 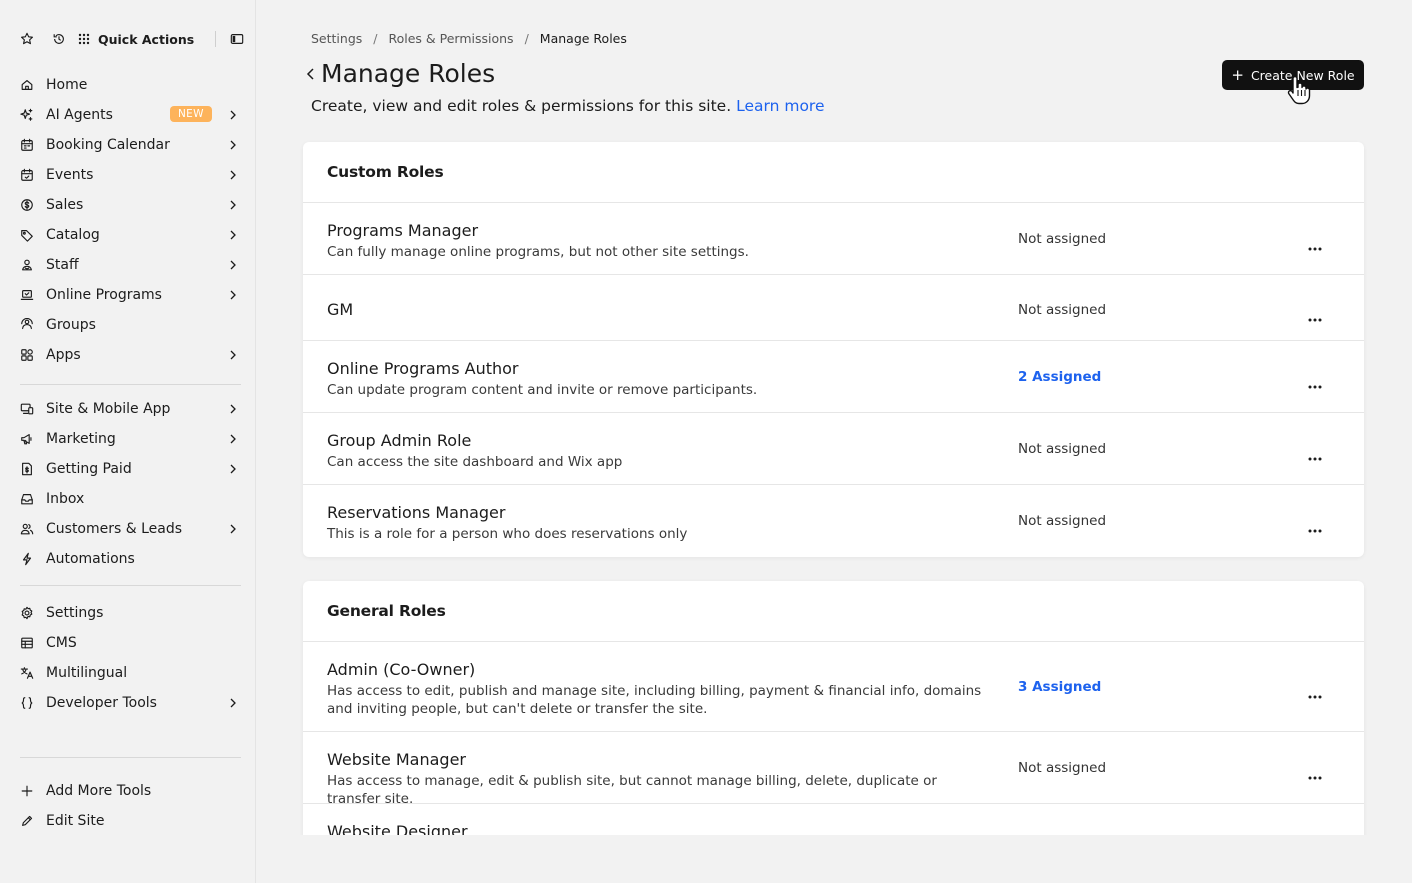 I want to click on sidebar-item-booking-calendar: Booking Calendar, so click(x=130, y=145).